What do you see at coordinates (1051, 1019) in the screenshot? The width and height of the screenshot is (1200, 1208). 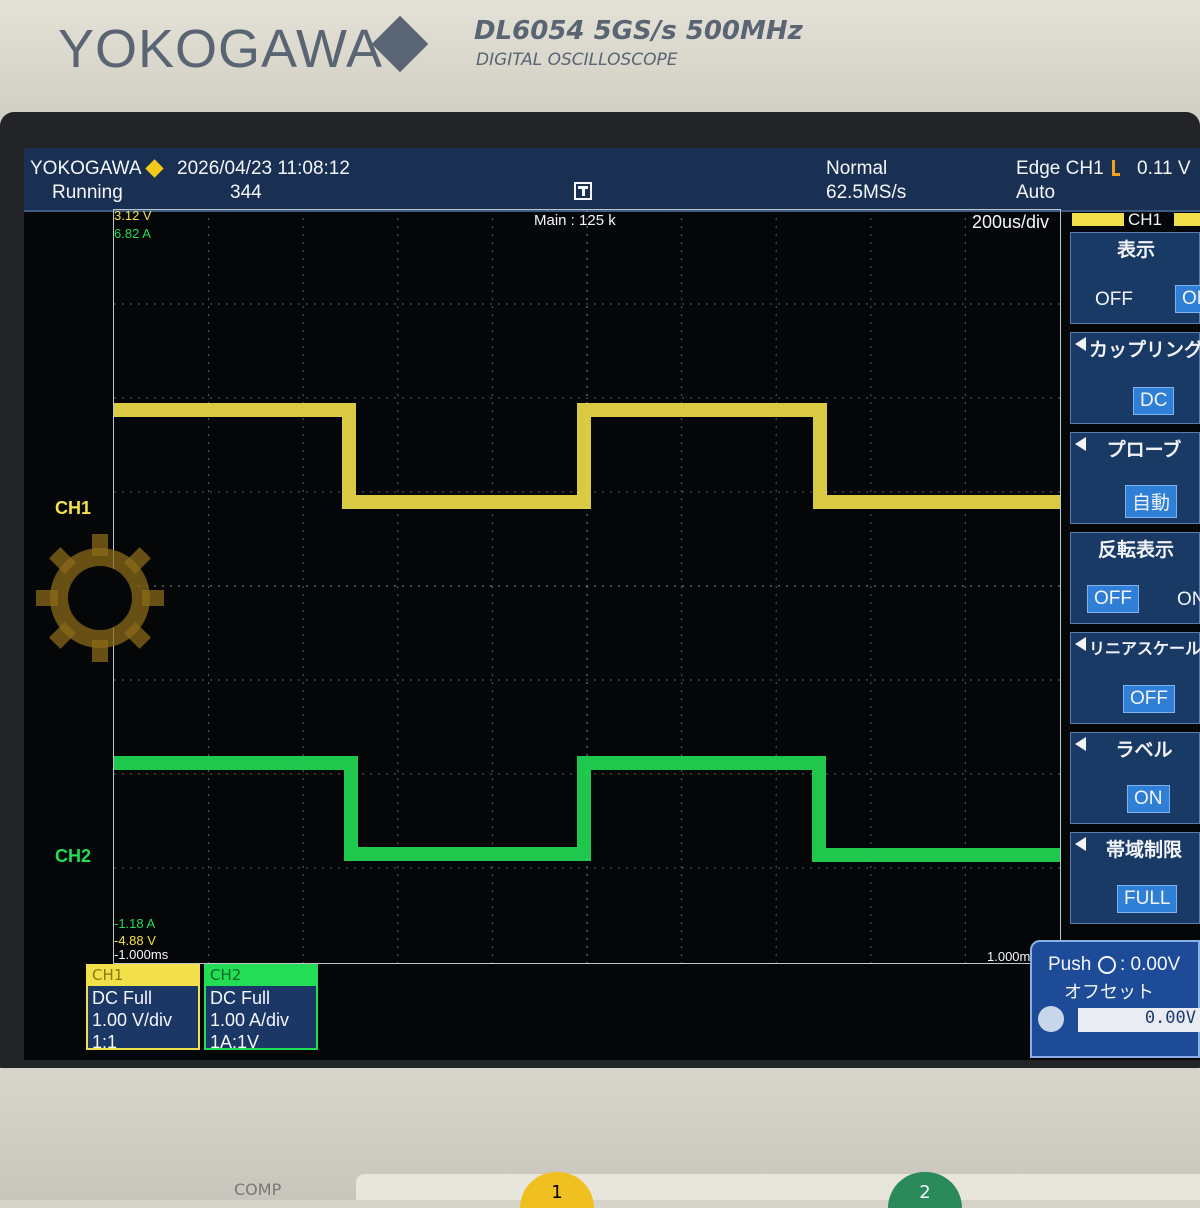 I see `offset-dial-icon` at bounding box center [1051, 1019].